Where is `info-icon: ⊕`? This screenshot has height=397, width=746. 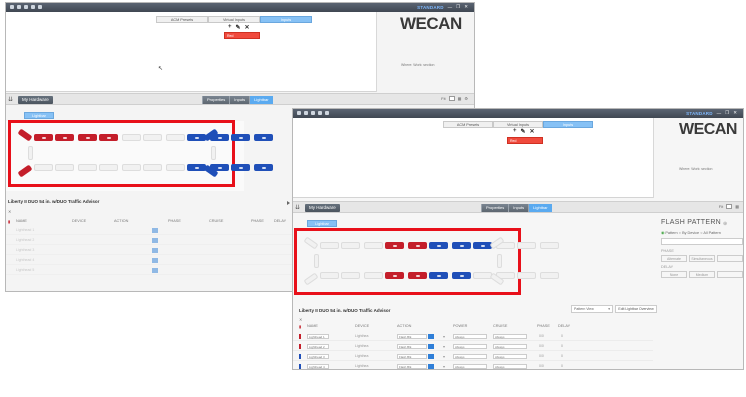
info-icon: ⊕ is located at coordinates (725, 224).